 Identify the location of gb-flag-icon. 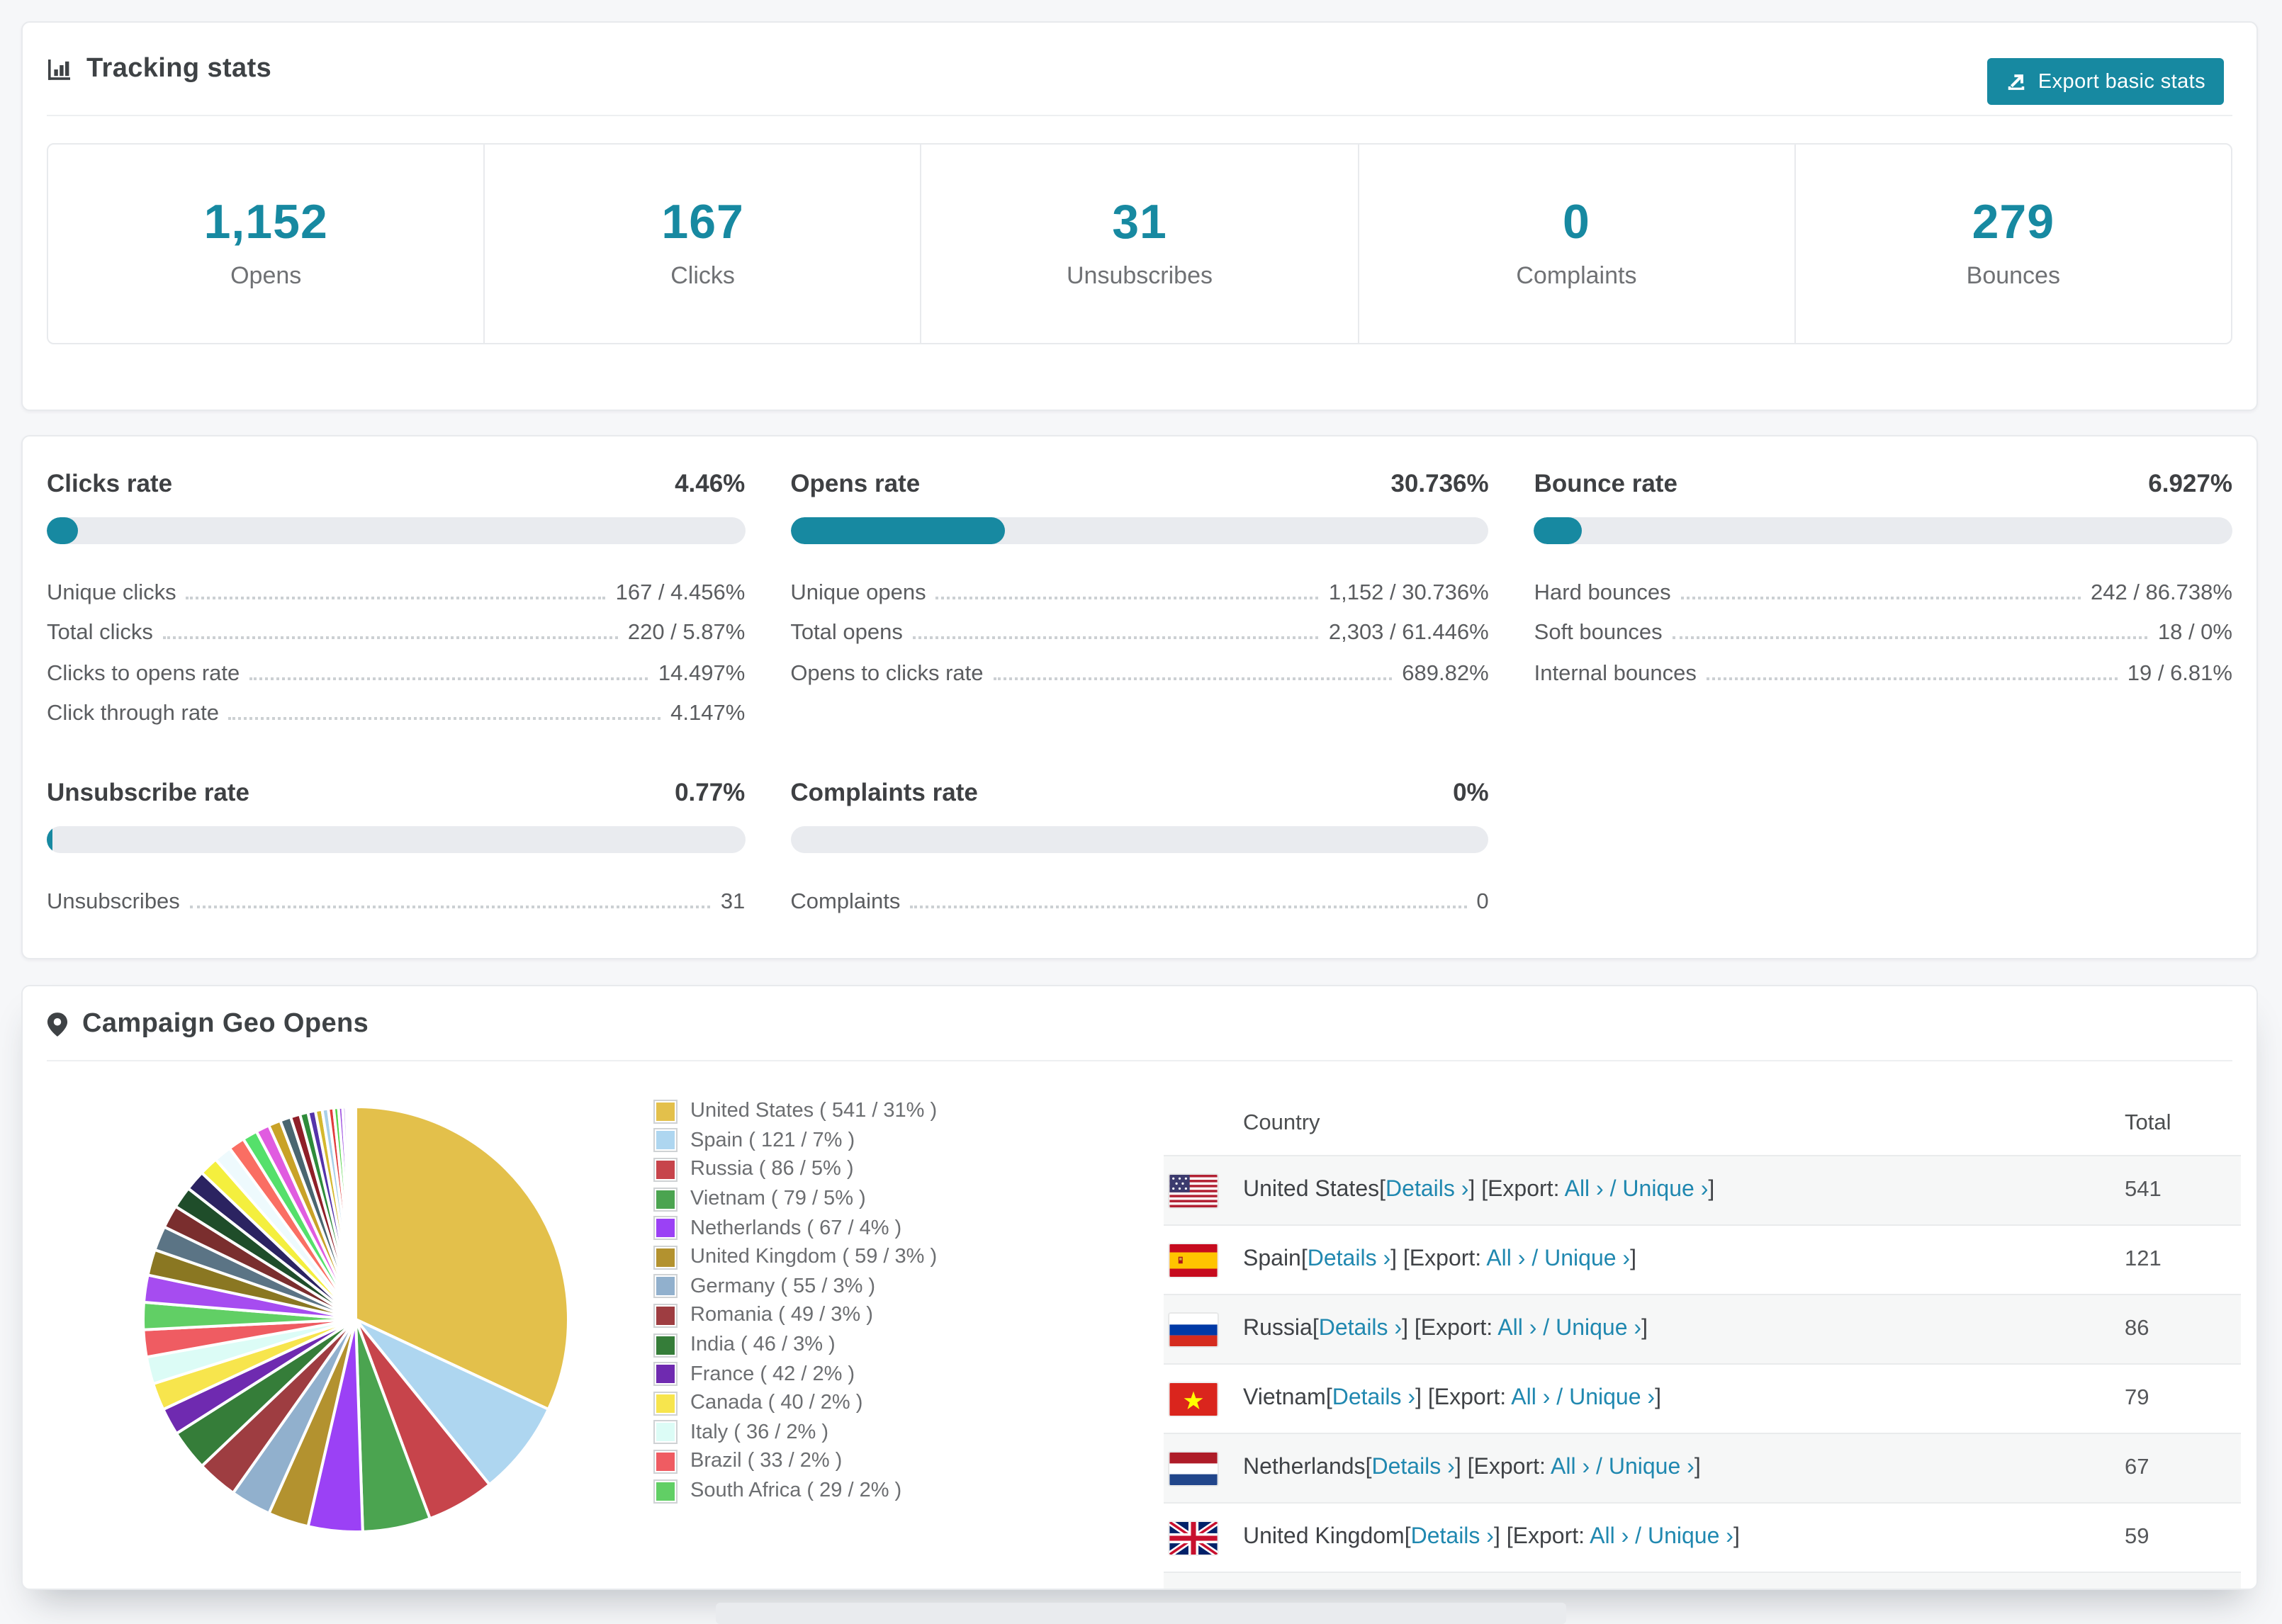
(1193, 1537).